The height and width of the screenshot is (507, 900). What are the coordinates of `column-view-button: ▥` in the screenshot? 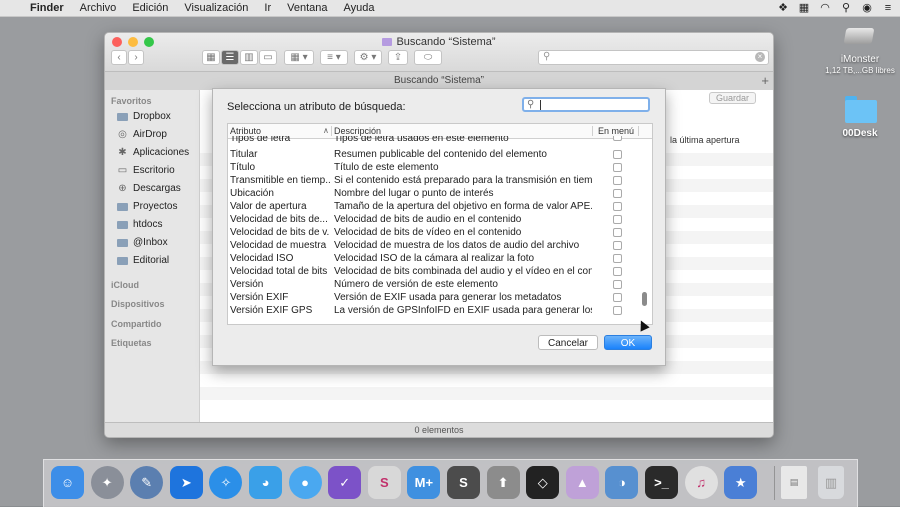 It's located at (249, 57).